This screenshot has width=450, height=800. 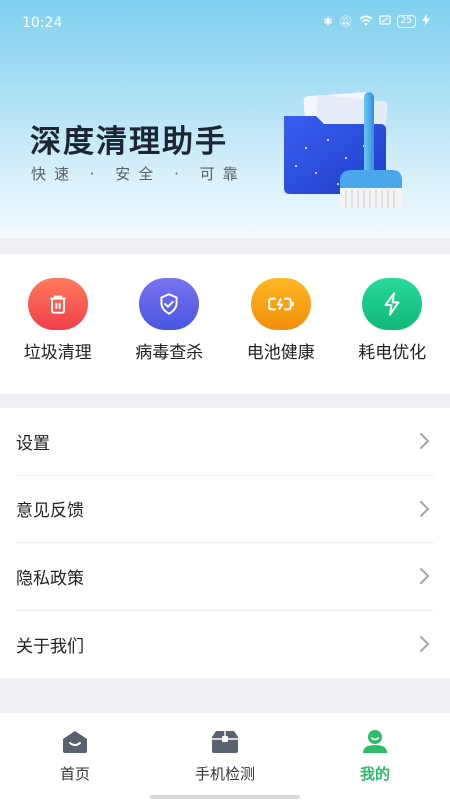 What do you see at coordinates (345, 21) in the screenshot?
I see `mute-icon: 🔕︎` at bounding box center [345, 21].